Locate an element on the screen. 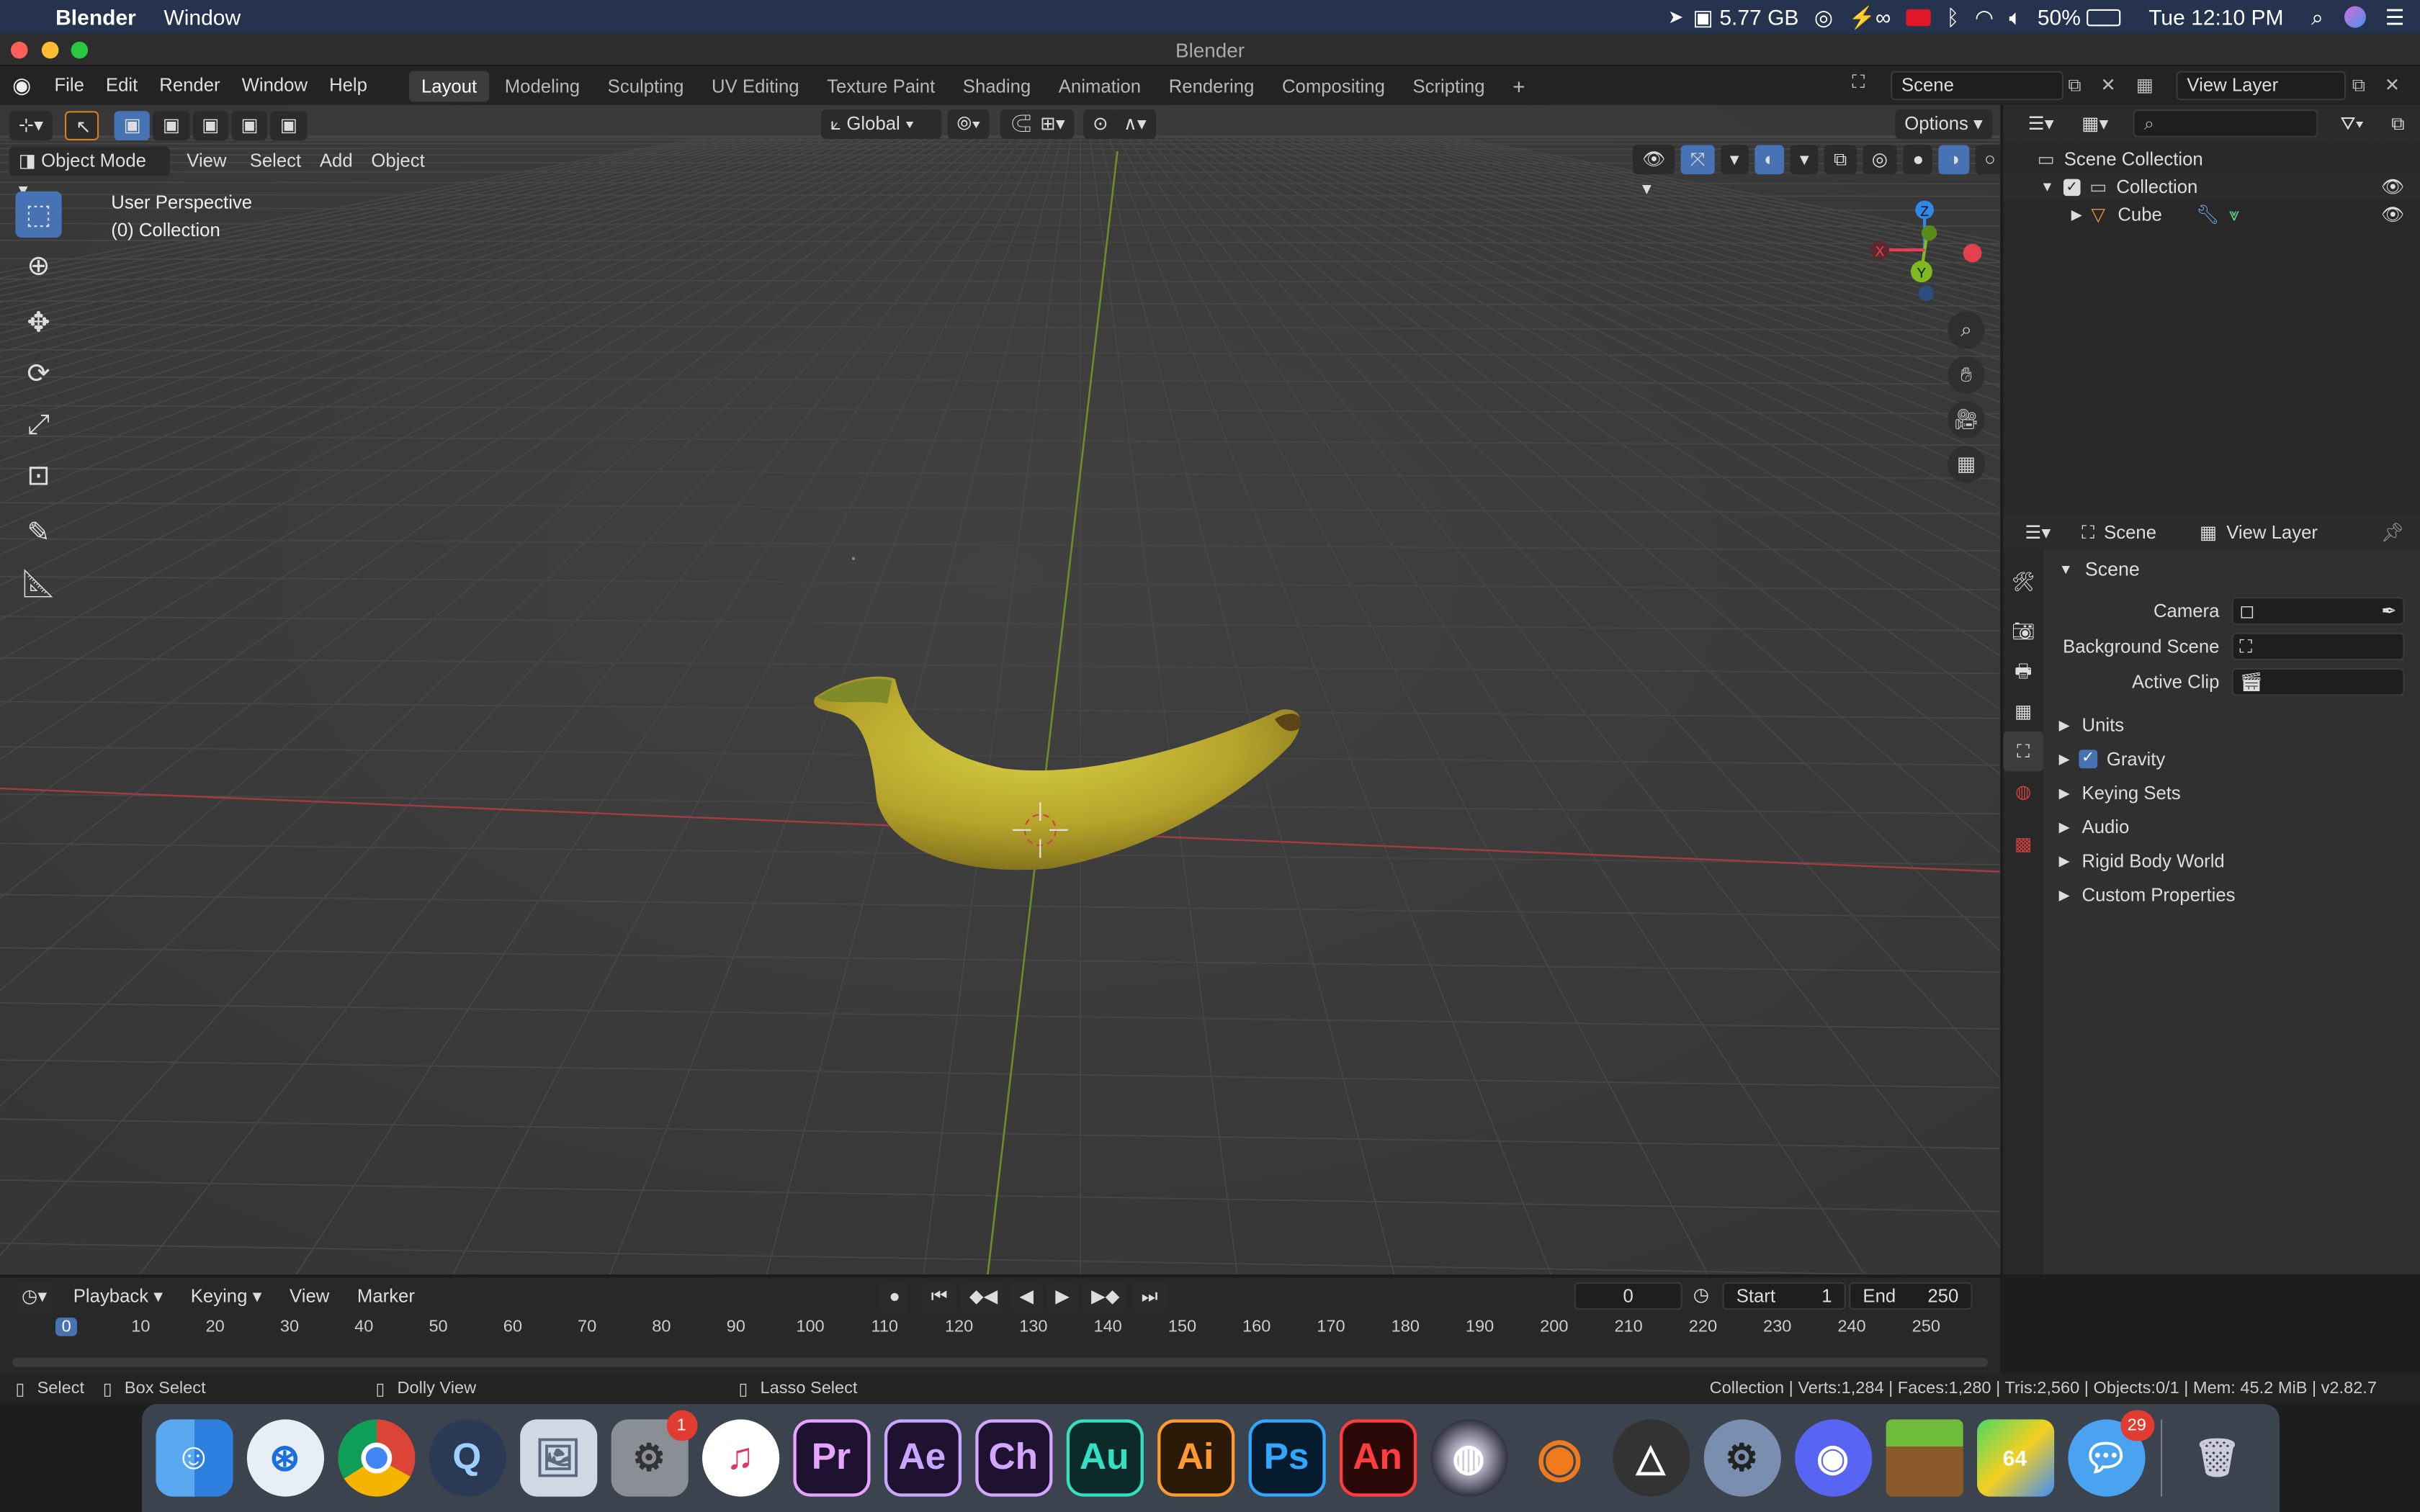 This screenshot has width=2420, height=1512. outliner-row-collection: ▼ ✓ ▭ Collection 👁︎ is located at coordinates (2211, 187).